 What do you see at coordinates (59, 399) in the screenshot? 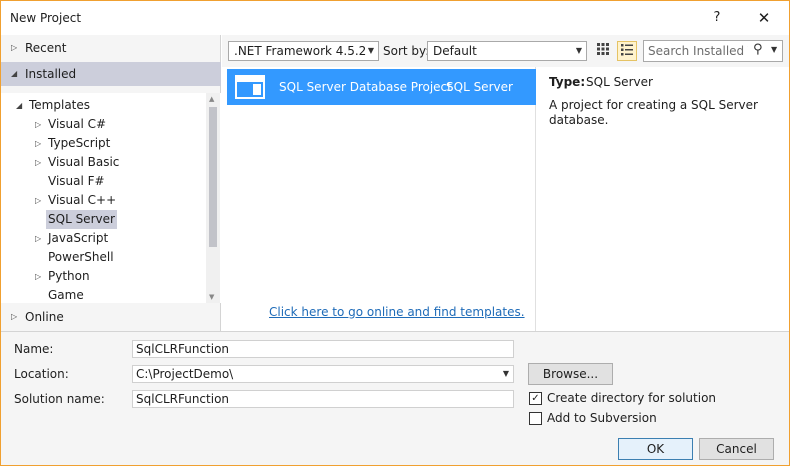
I see `solution-name-label: Solution name:` at bounding box center [59, 399].